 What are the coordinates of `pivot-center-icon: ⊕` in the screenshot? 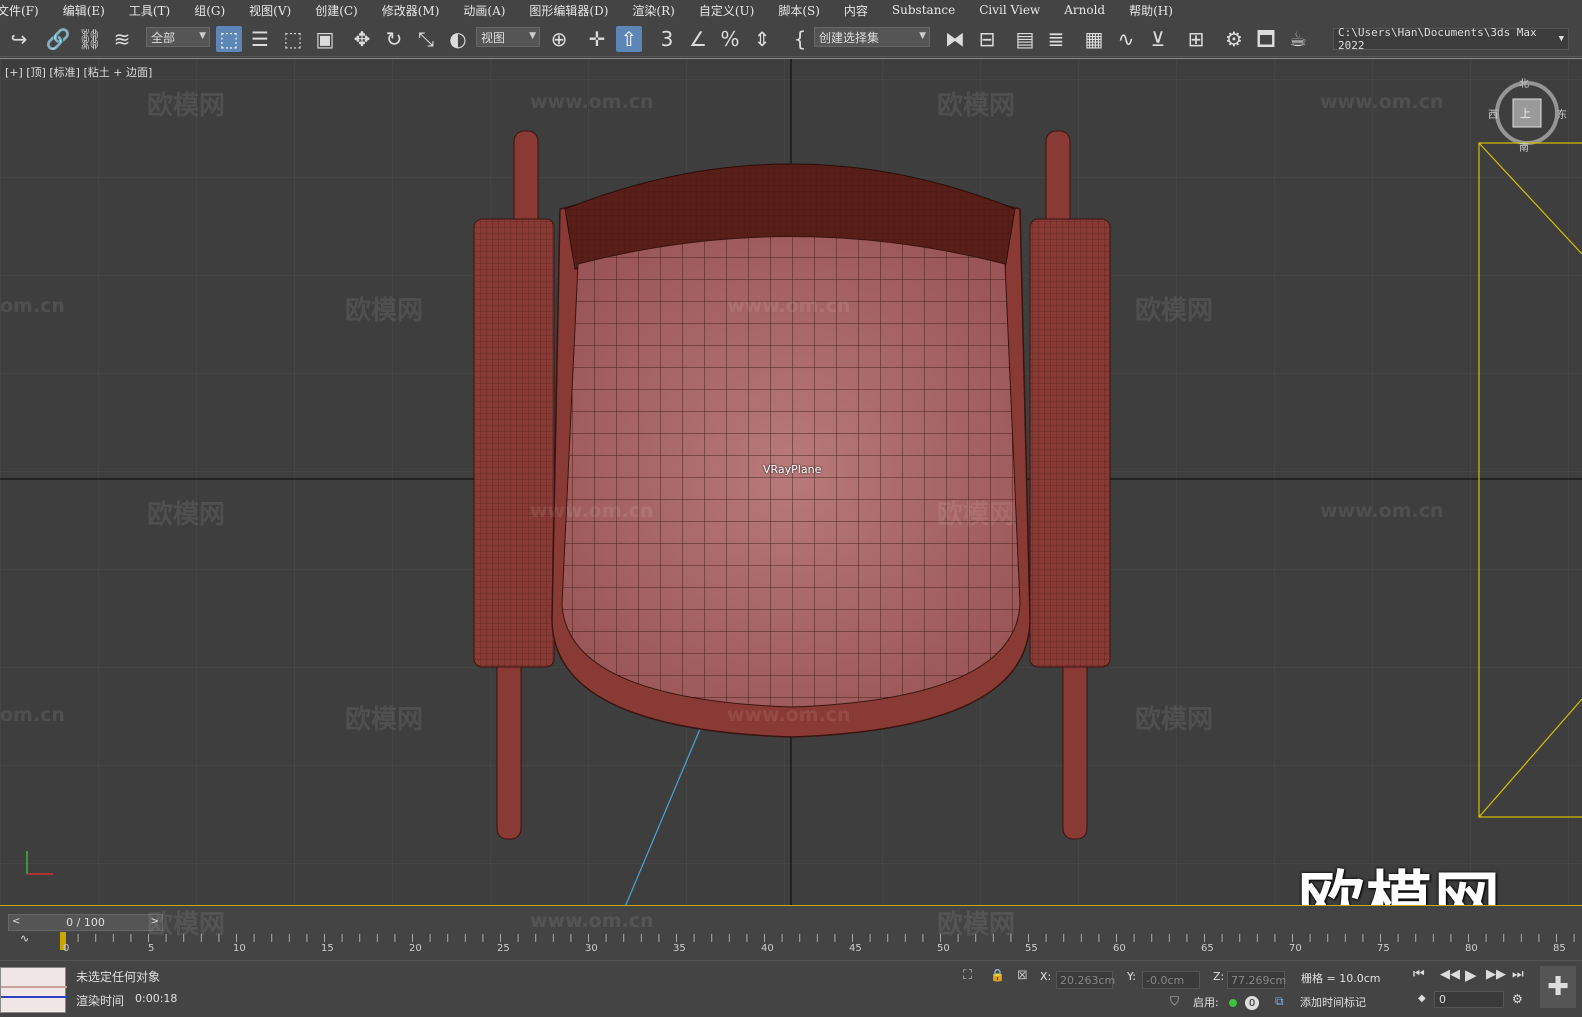 It's located at (559, 39).